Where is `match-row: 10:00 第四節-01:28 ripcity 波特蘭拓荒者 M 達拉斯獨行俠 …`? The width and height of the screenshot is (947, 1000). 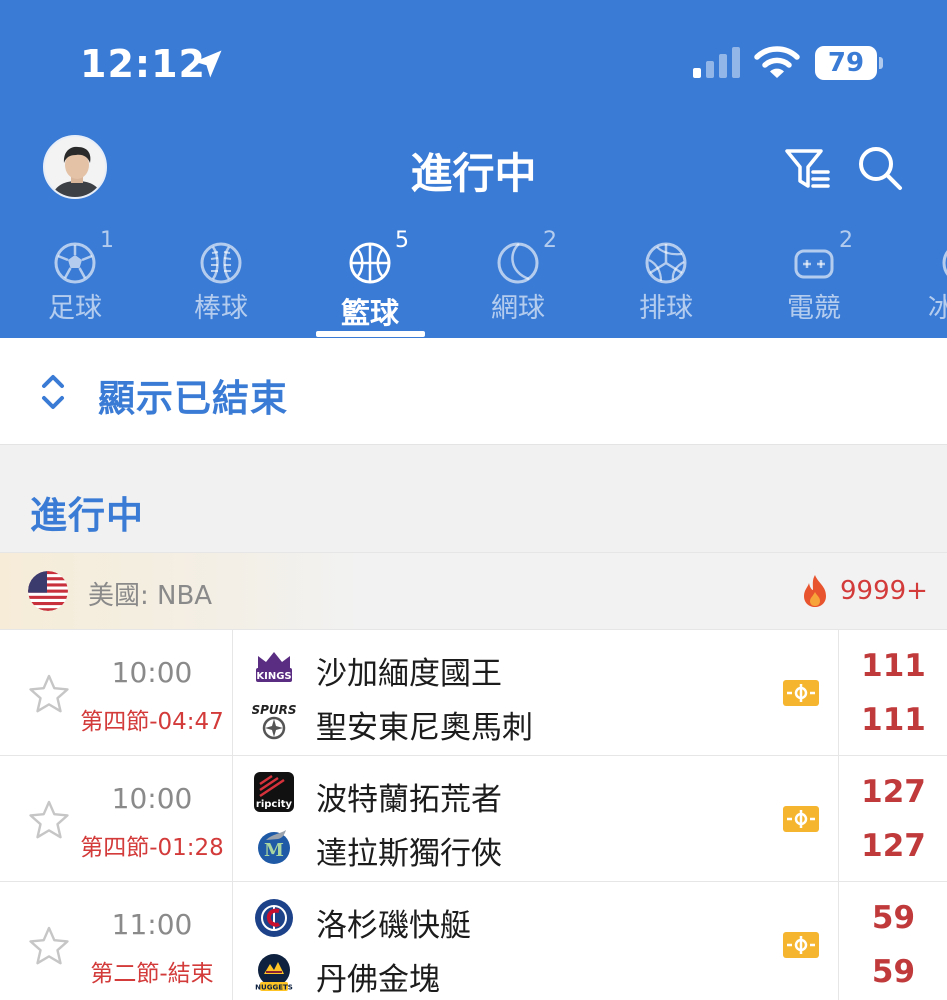 match-row: 10:00 第四節-01:28 ripcity 波特蘭拓荒者 M 達拉斯獨行俠 … is located at coordinates (473, 819).